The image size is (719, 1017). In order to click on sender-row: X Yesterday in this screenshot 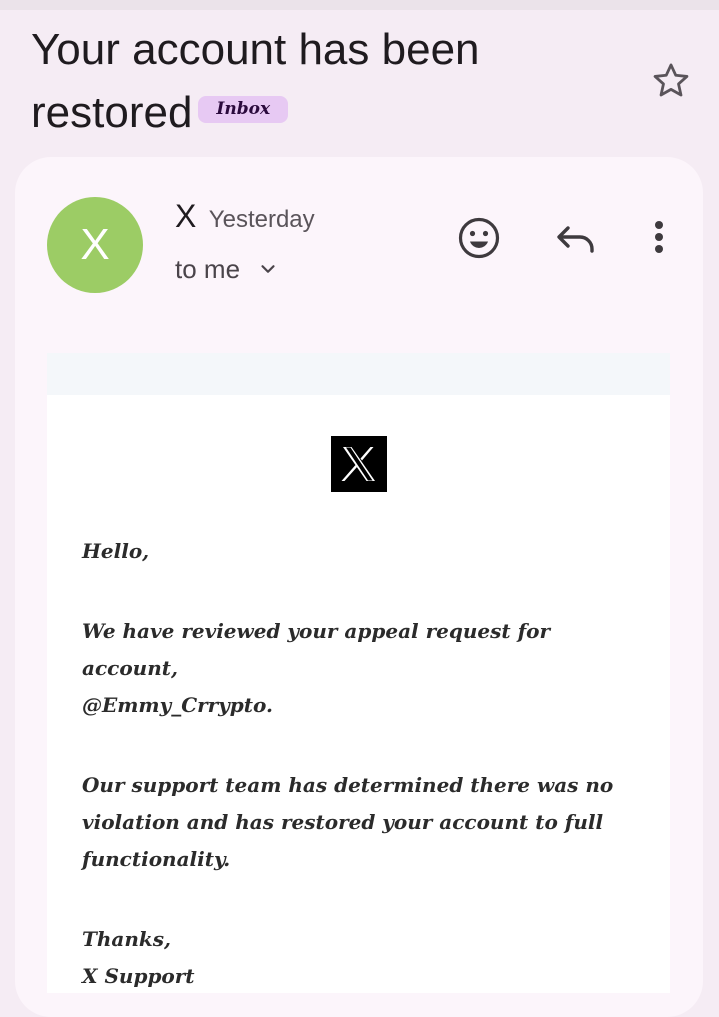, I will do `click(245, 218)`.